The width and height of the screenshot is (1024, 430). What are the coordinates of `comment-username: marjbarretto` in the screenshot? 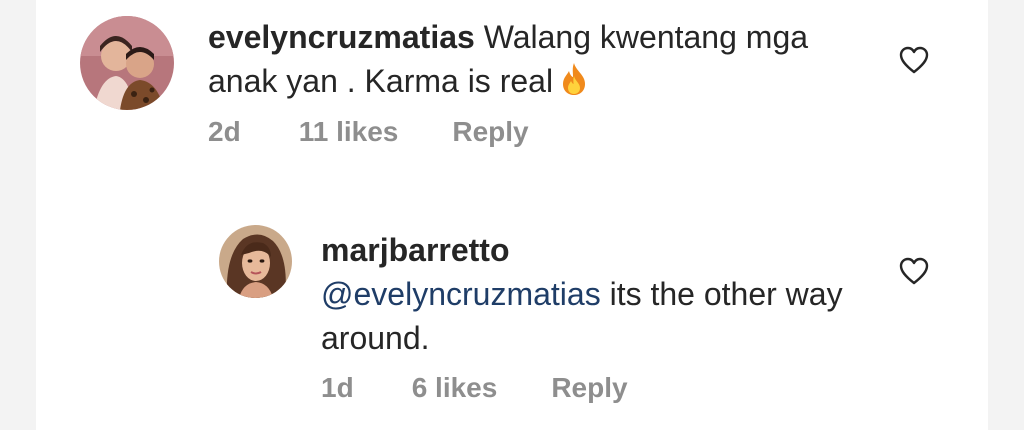 It's located at (601, 250).